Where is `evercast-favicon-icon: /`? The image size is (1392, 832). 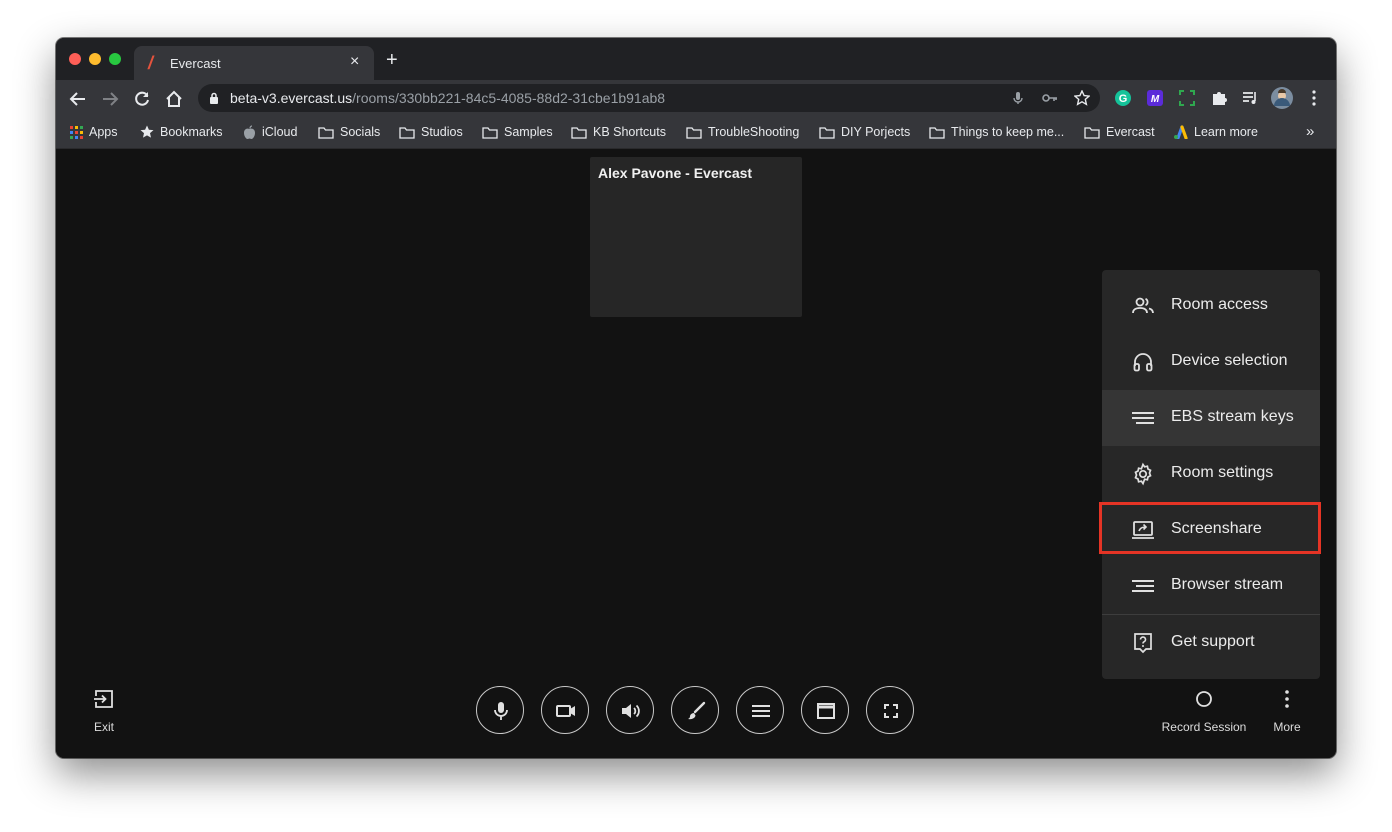
evercast-favicon-icon: / is located at coordinates (151, 63).